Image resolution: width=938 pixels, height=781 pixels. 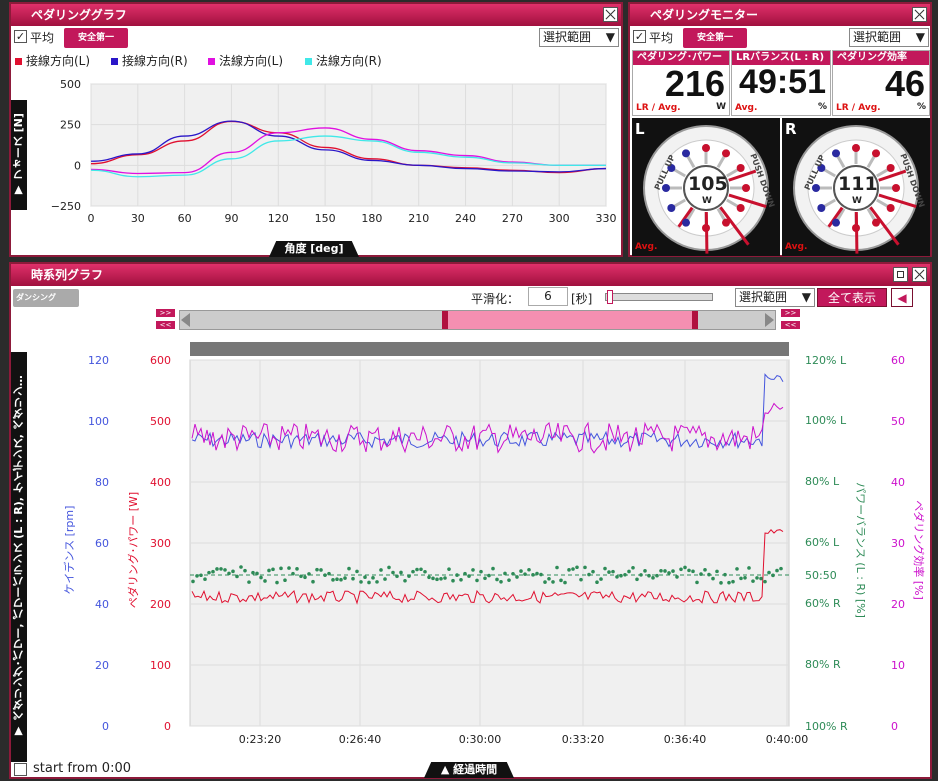 What do you see at coordinates (102, 482) in the screenshot?
I see `cadence-tick: 80` at bounding box center [102, 482].